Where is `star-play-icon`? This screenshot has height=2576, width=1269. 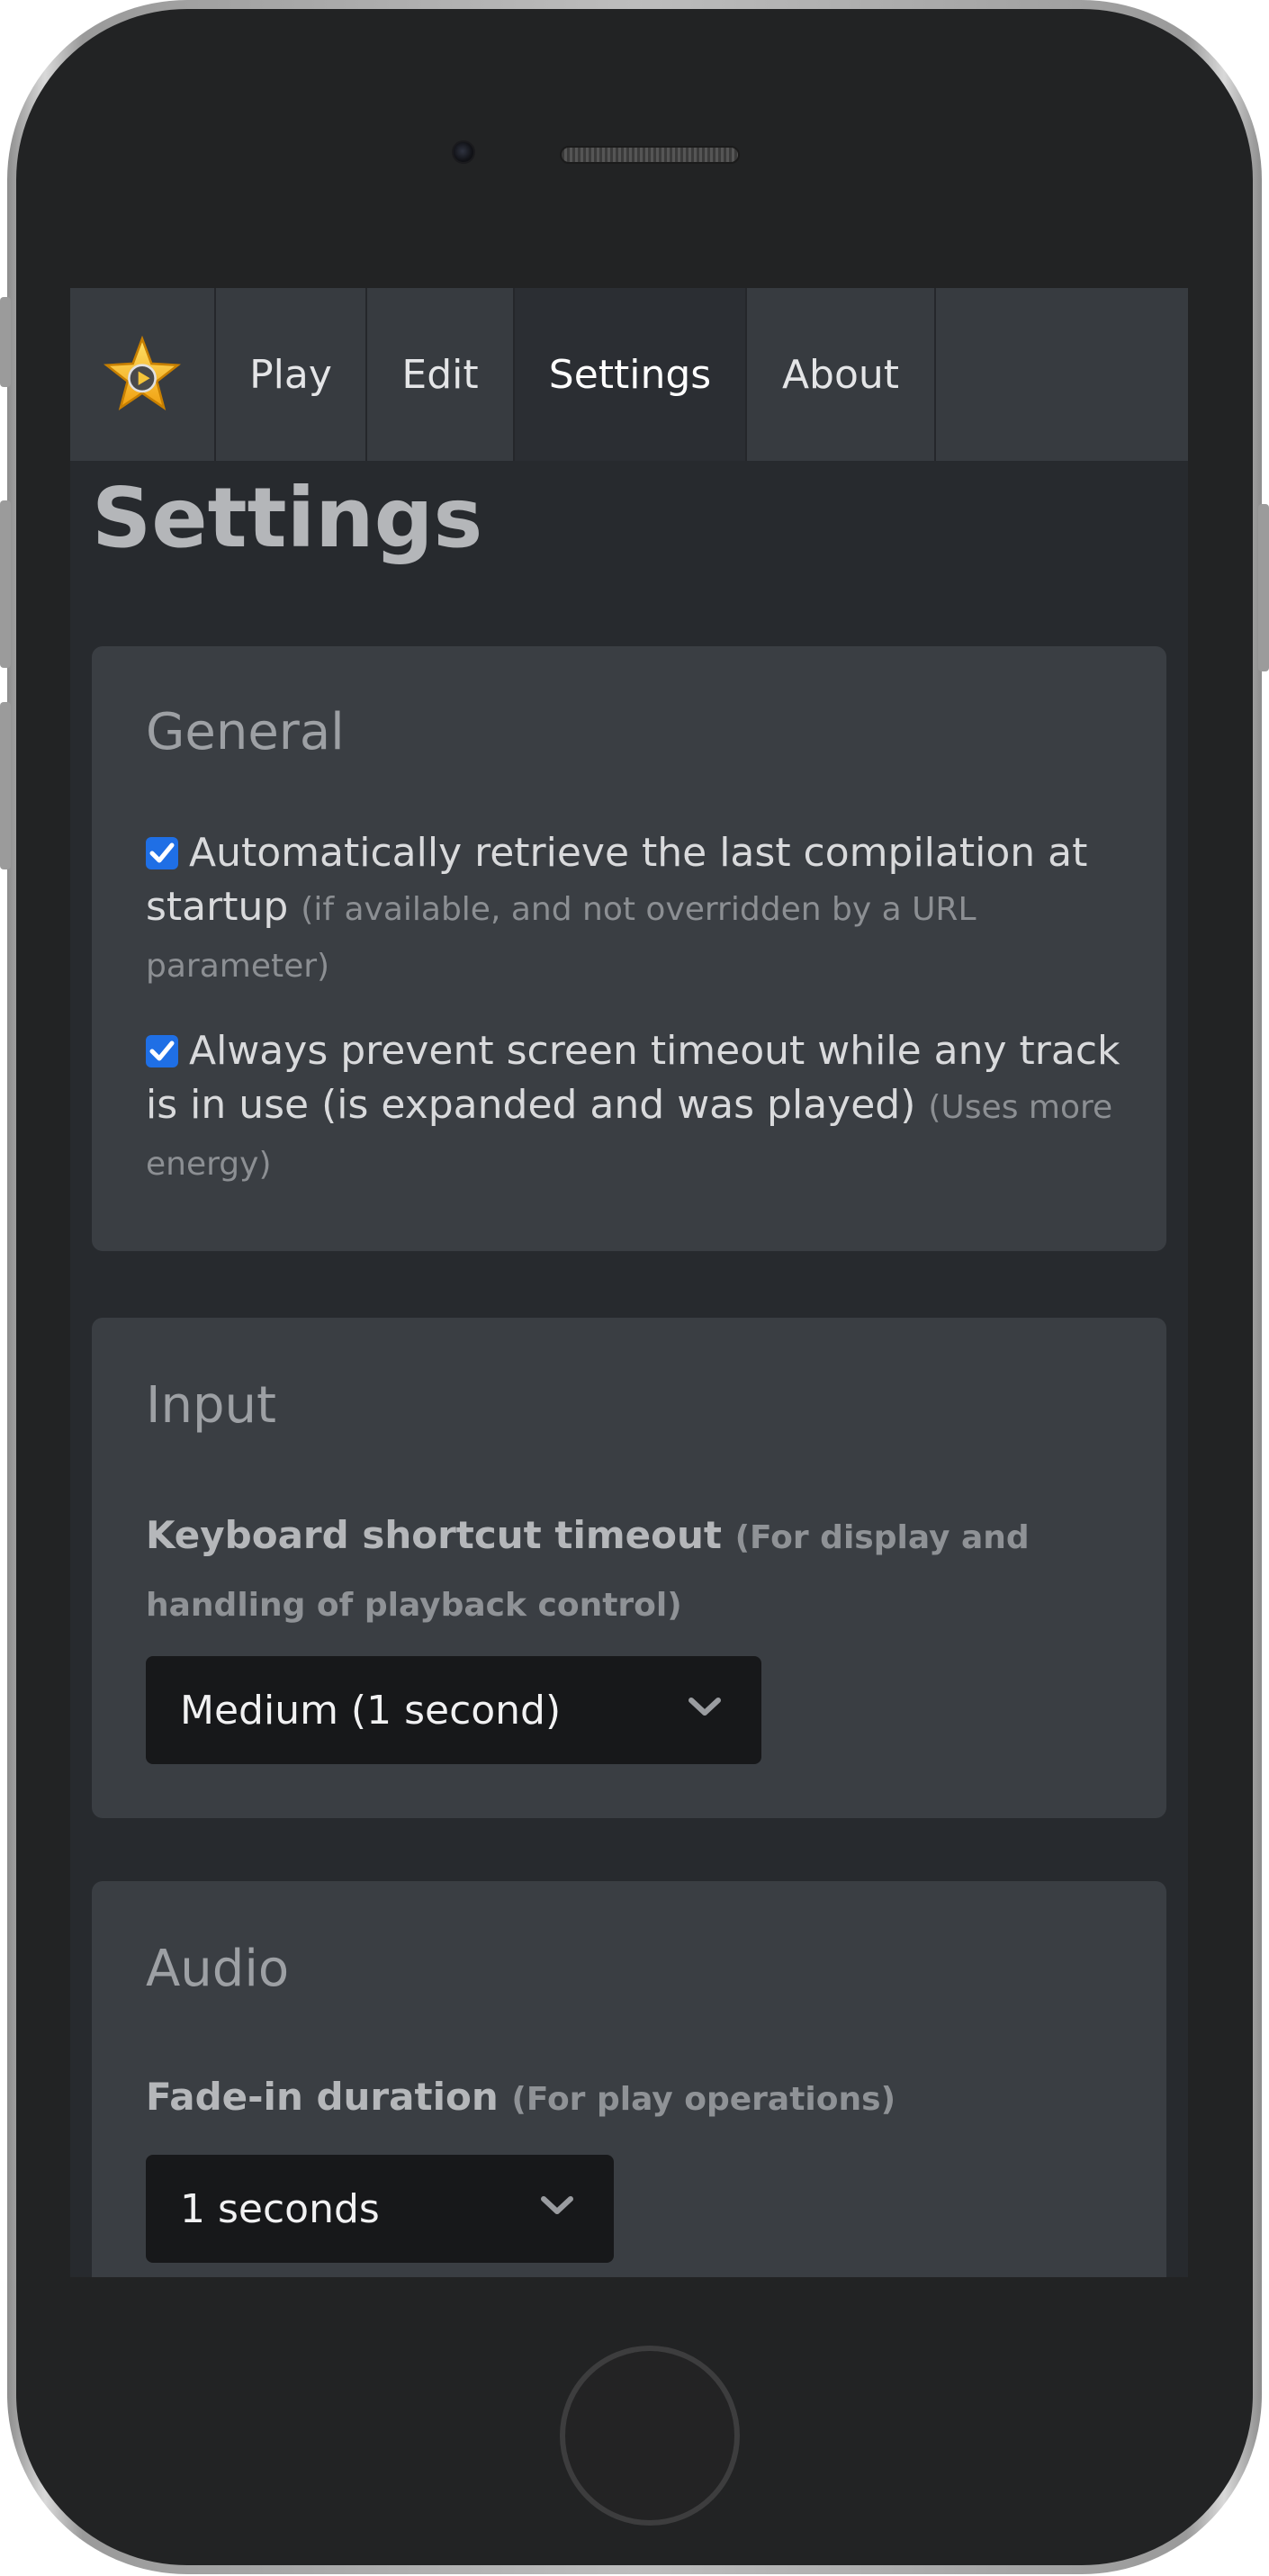 star-play-icon is located at coordinates (142, 373).